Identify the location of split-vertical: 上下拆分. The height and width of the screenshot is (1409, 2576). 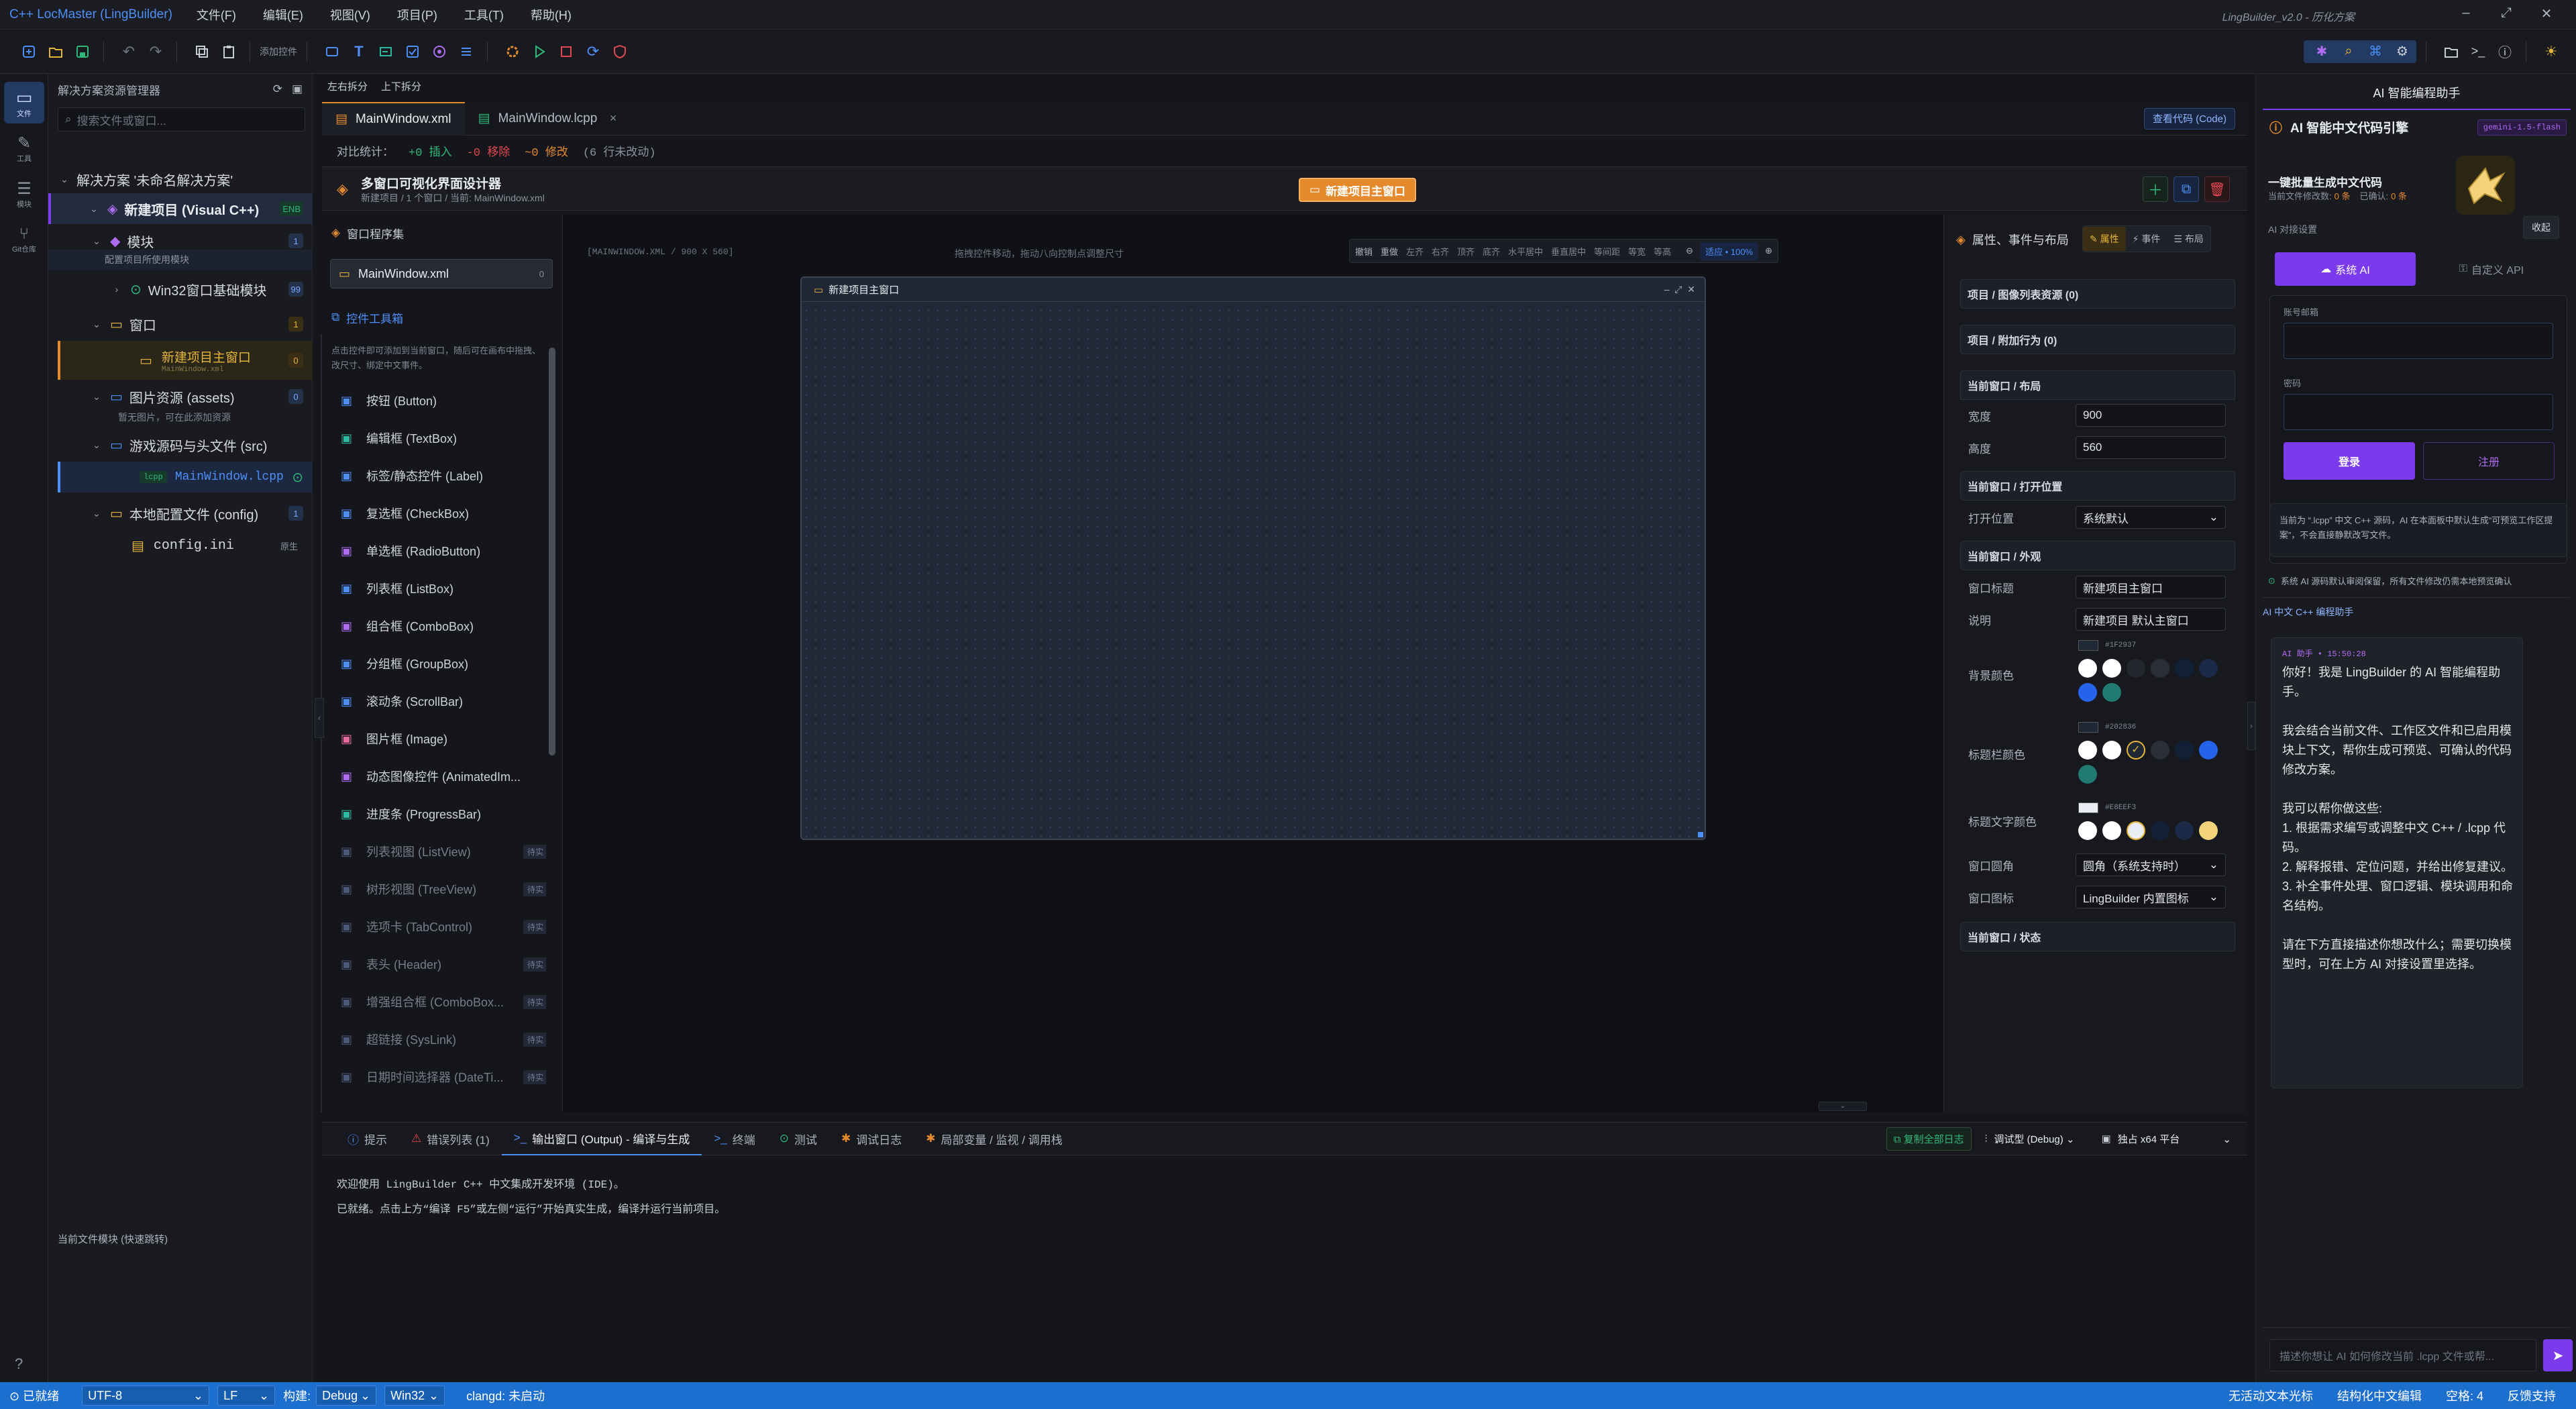
(401, 86).